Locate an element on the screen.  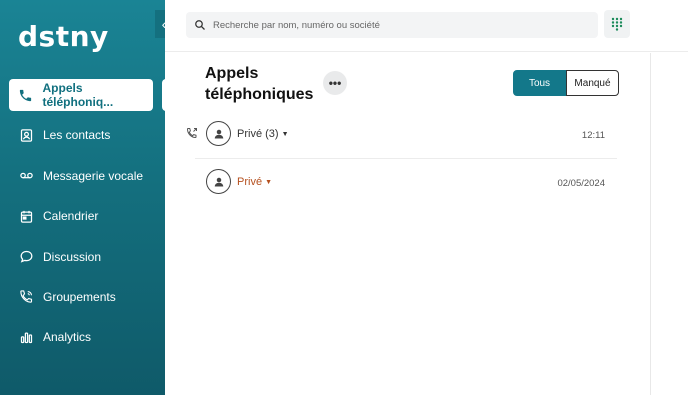
call-time: 12:11 is located at coordinates (593, 135).